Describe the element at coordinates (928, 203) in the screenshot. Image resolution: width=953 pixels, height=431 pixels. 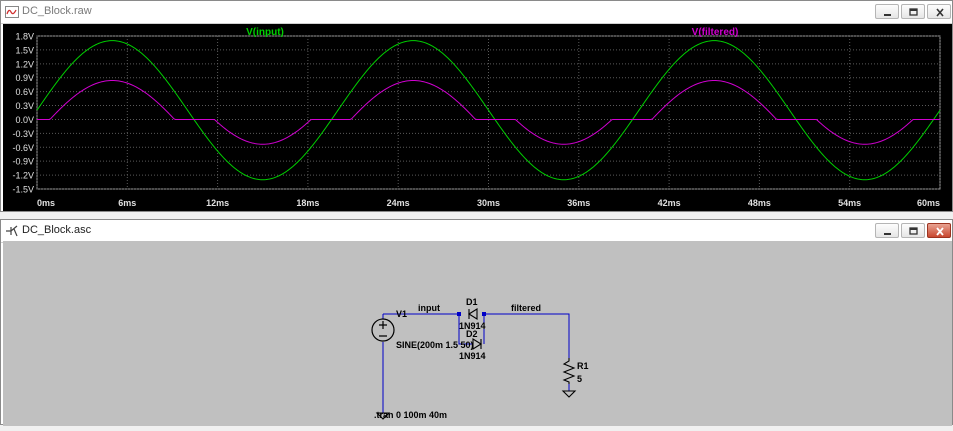
I see `x-tick-label: 60ms` at that location.